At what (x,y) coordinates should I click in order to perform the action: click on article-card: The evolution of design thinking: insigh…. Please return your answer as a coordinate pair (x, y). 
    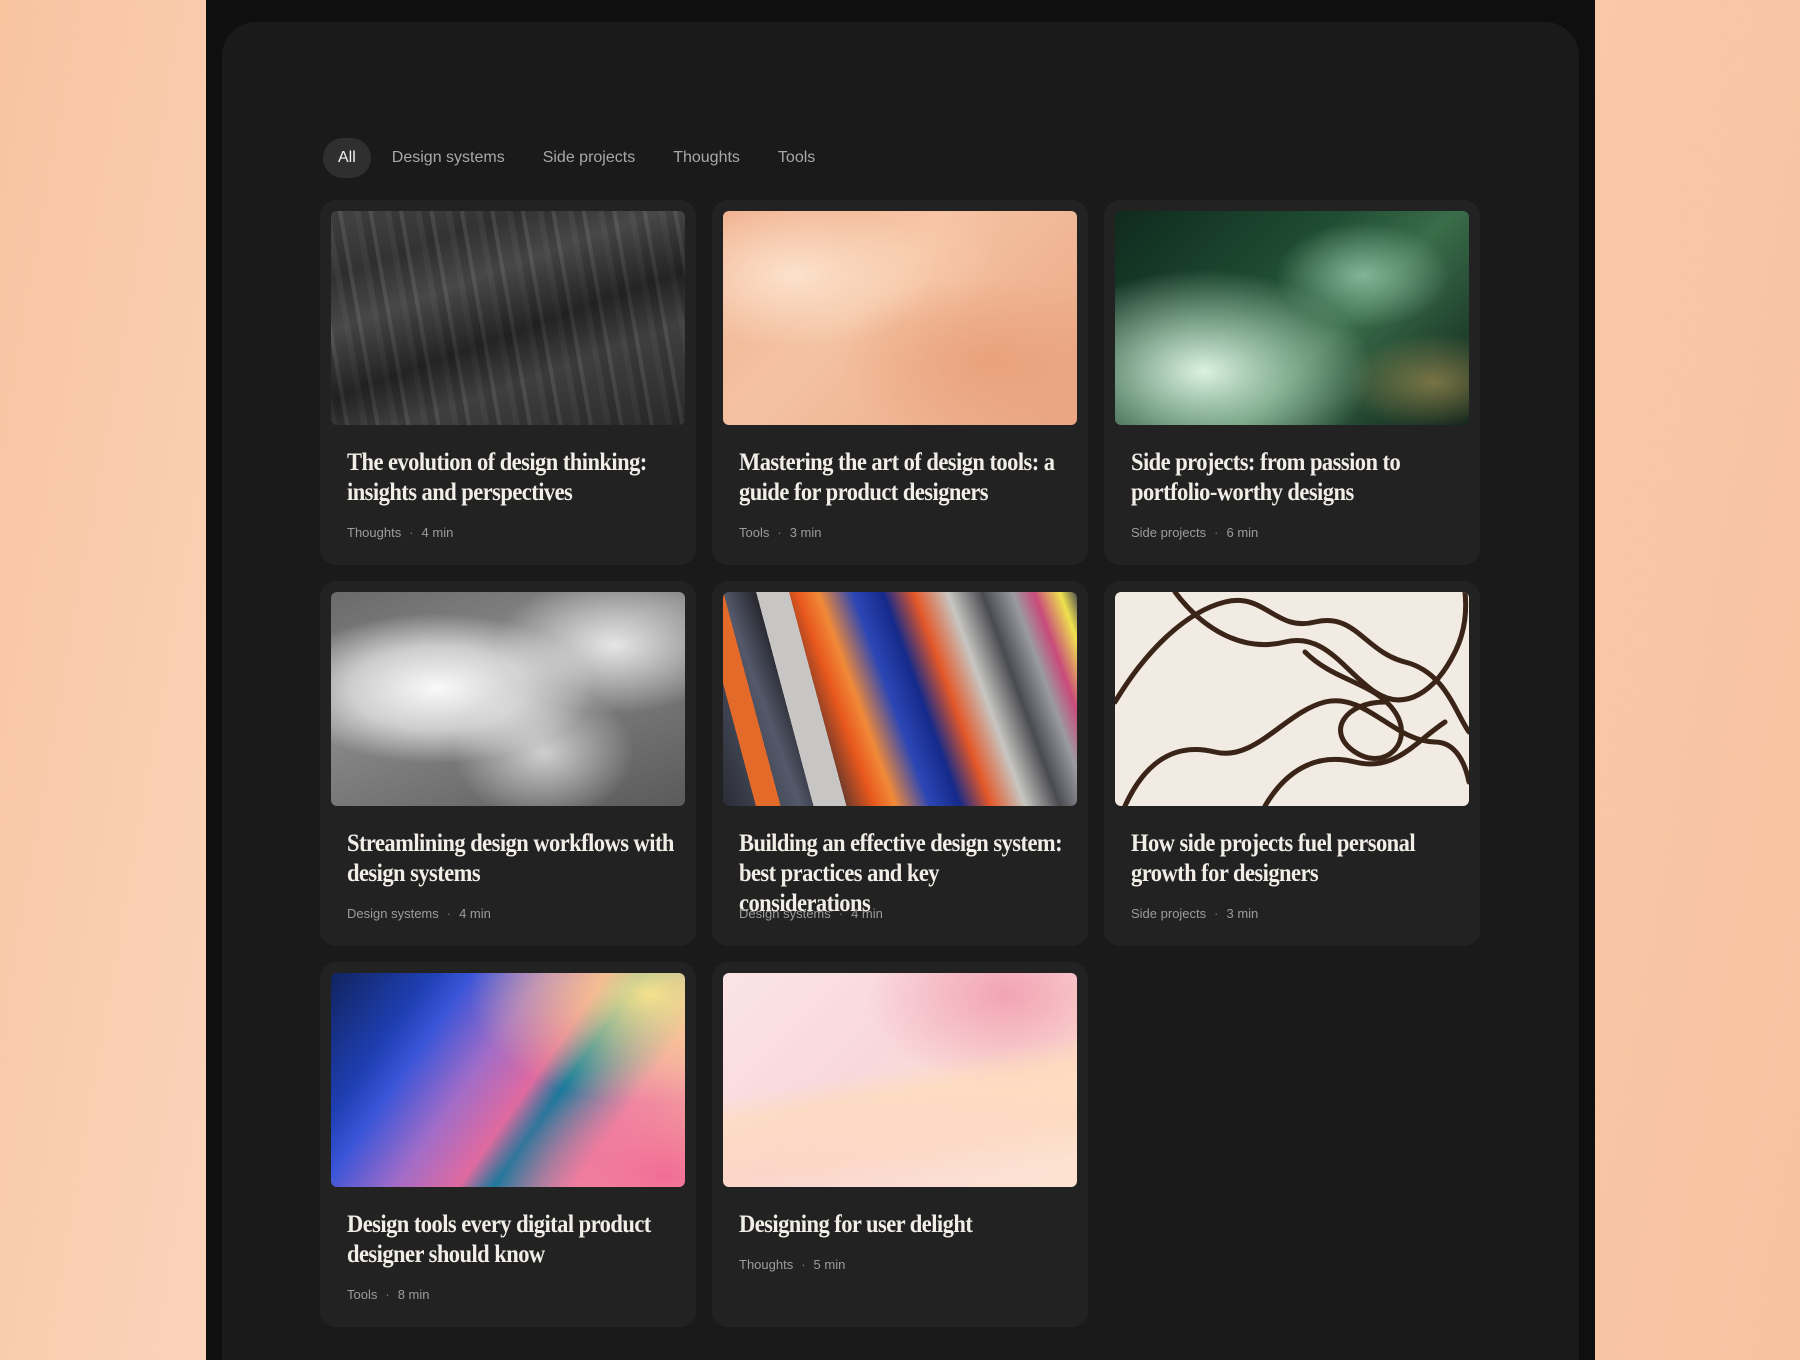
    Looking at the image, I should click on (508, 382).